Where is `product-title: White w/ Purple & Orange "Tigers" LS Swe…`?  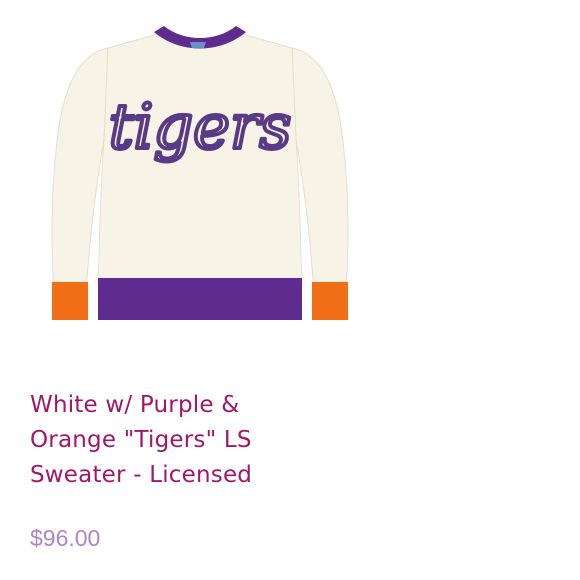 product-title: White w/ Purple & Orange "Tigers" LS Swe… is located at coordinates (180, 440).